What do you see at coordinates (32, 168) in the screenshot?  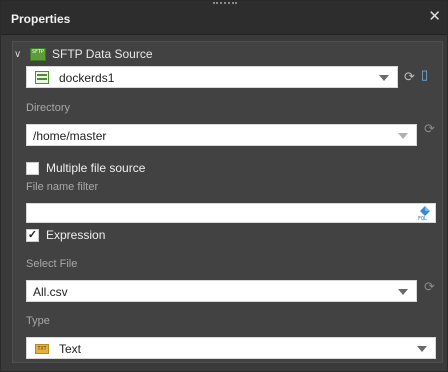 I see `multiple-file-source-checkbox` at bounding box center [32, 168].